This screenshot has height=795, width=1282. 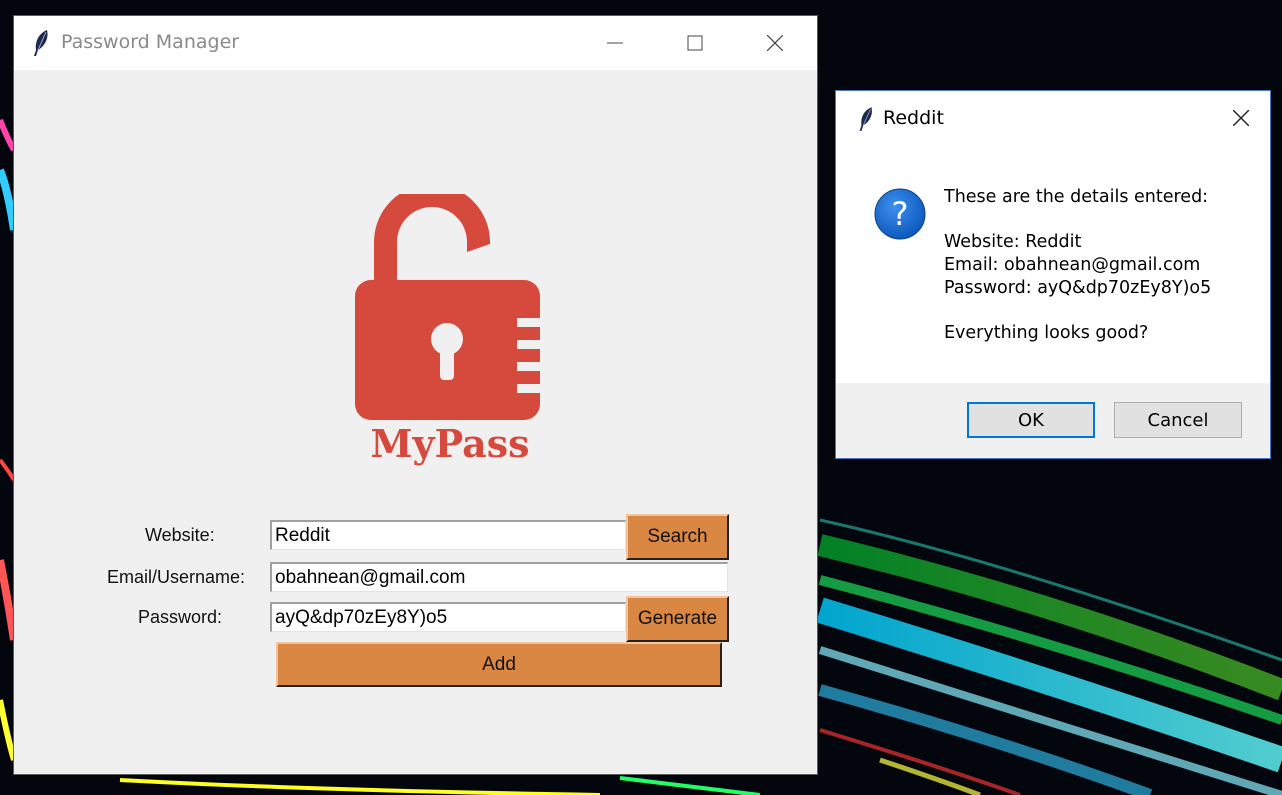 What do you see at coordinates (1078, 288) in the screenshot?
I see `dialog-message-password: Password: ayQ&dp70zEy8Y)o5` at bounding box center [1078, 288].